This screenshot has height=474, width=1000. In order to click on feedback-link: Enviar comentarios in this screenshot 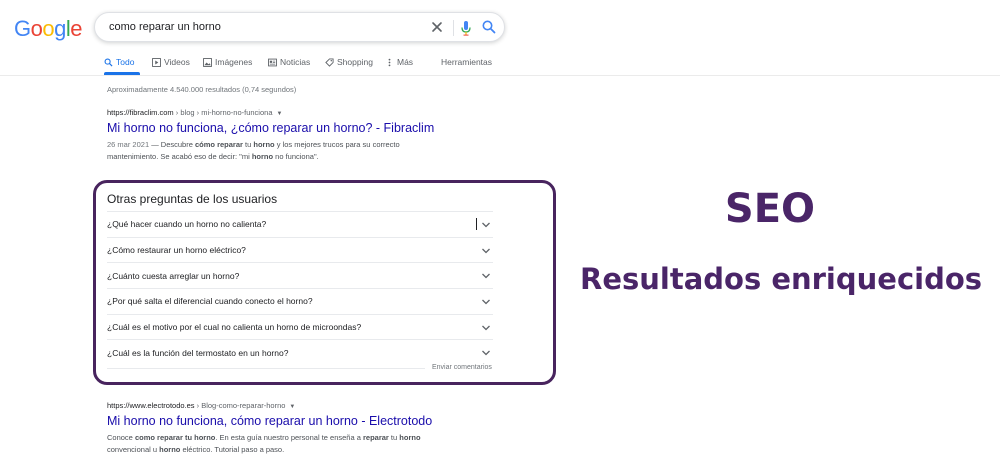, I will do `click(462, 367)`.